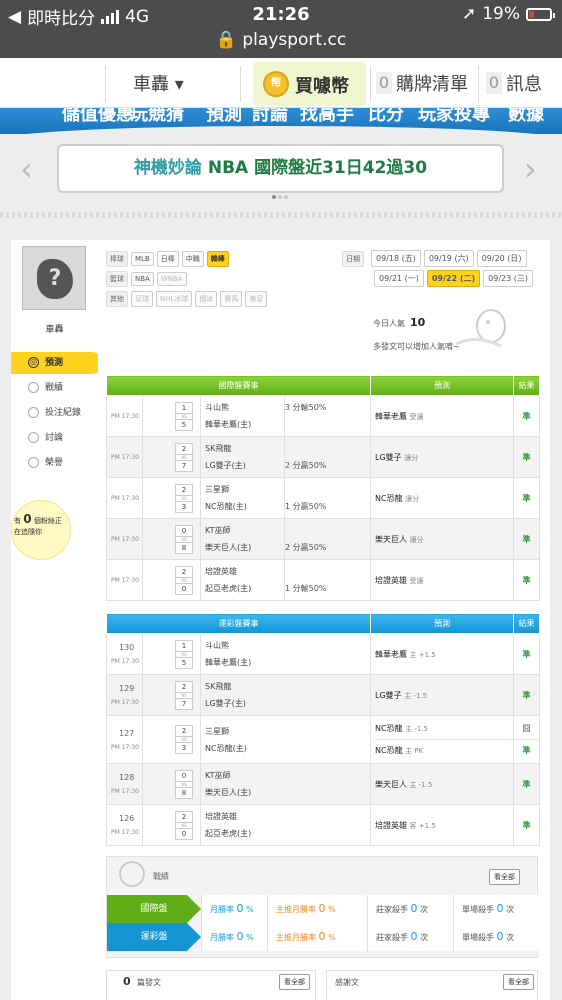  I want to click on filter-horse: 賽馬, so click(231, 299).